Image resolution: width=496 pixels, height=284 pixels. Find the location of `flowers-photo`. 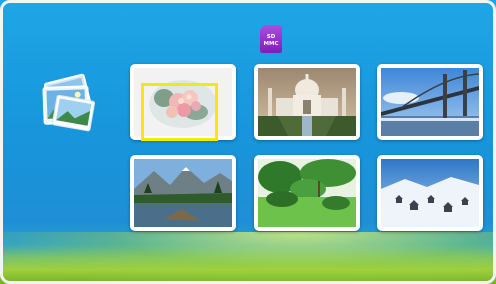

flowers-photo is located at coordinates (183, 102).